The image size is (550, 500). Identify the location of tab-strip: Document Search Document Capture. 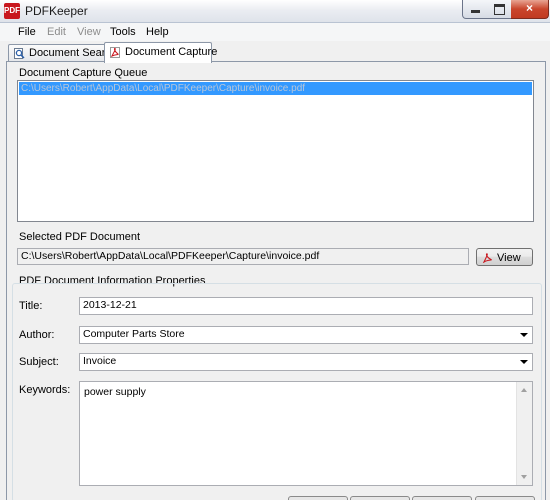
(275, 52).